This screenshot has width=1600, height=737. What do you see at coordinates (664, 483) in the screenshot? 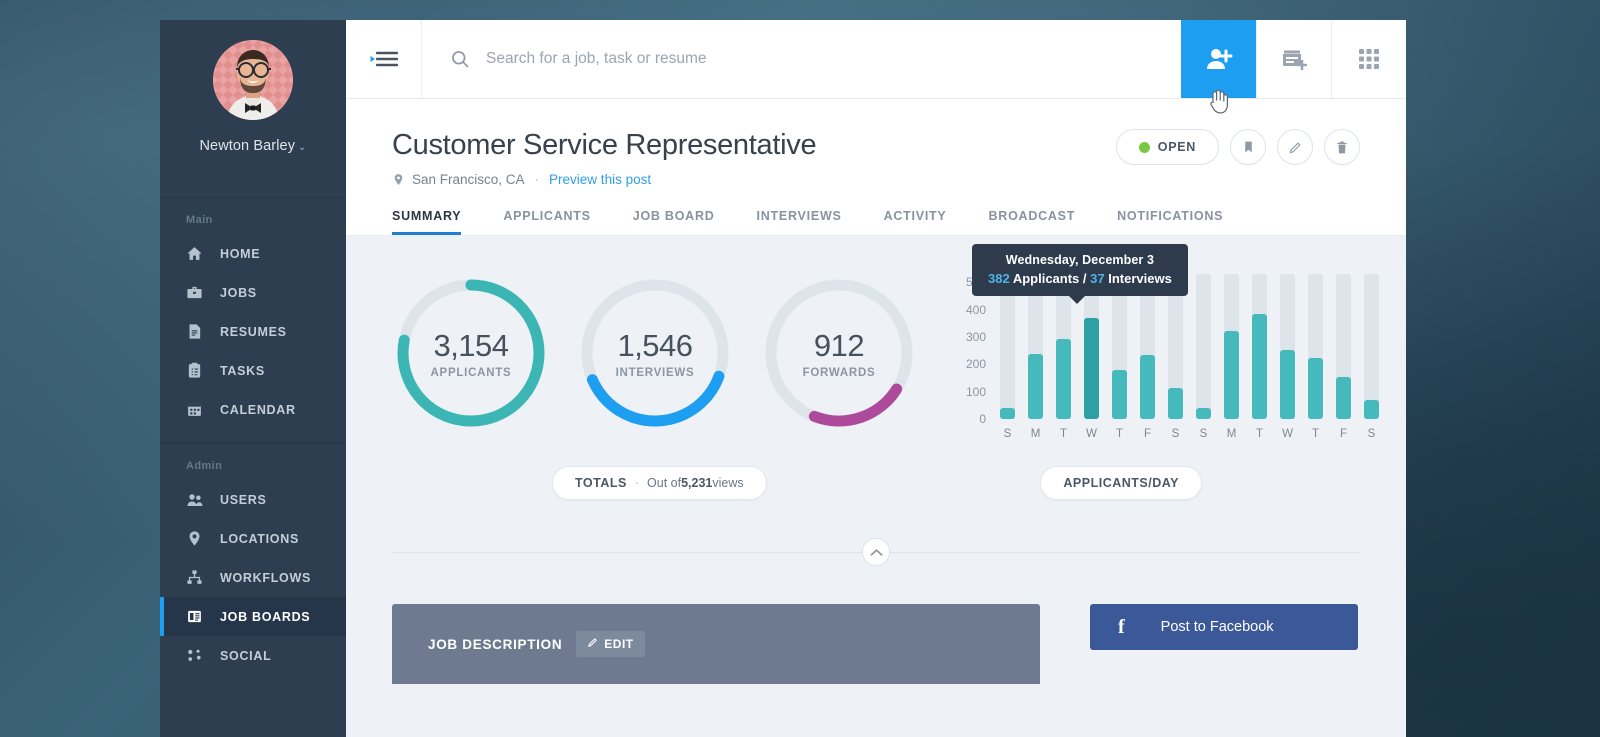
I see `totals-prefix: Out of` at bounding box center [664, 483].